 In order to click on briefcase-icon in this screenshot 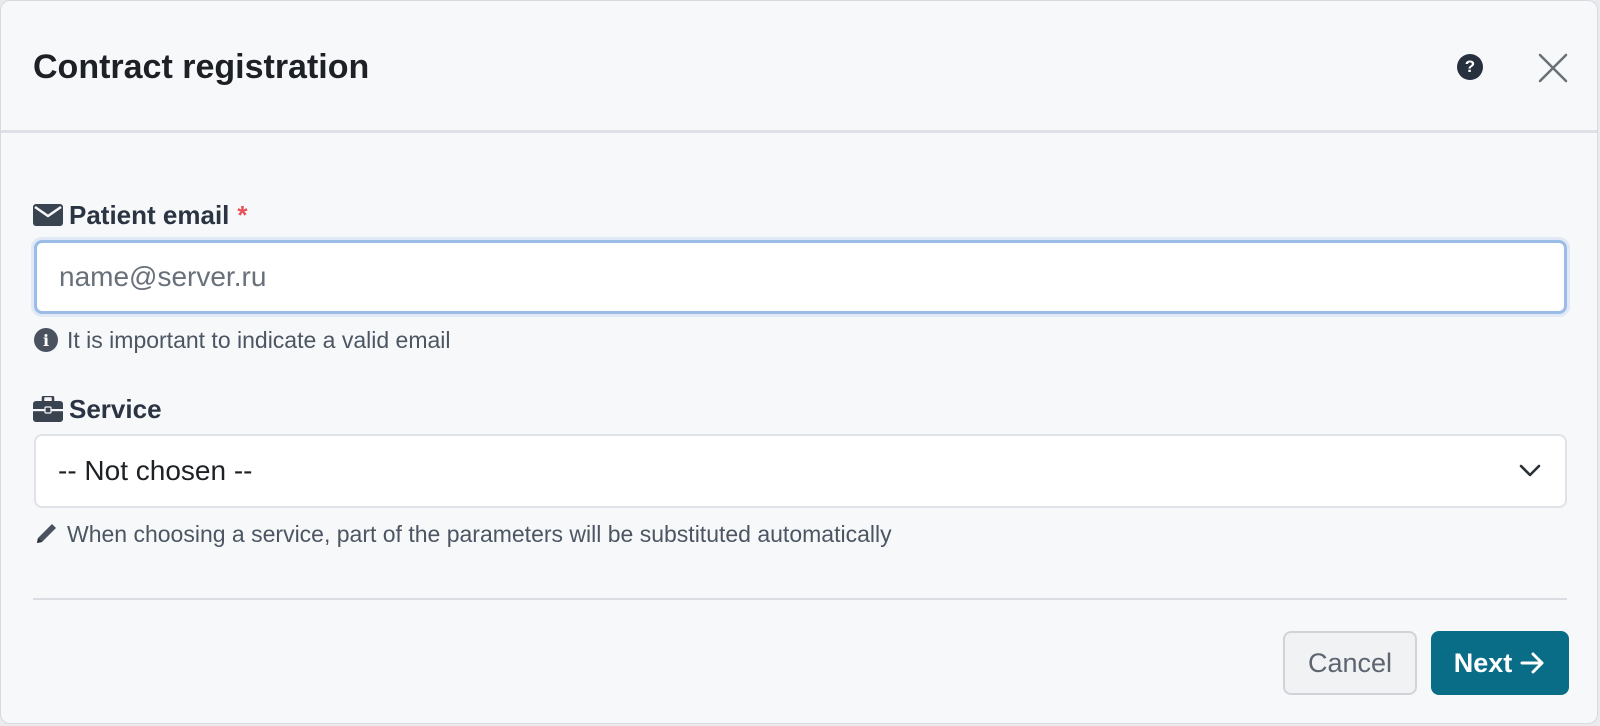, I will do `click(48, 409)`.